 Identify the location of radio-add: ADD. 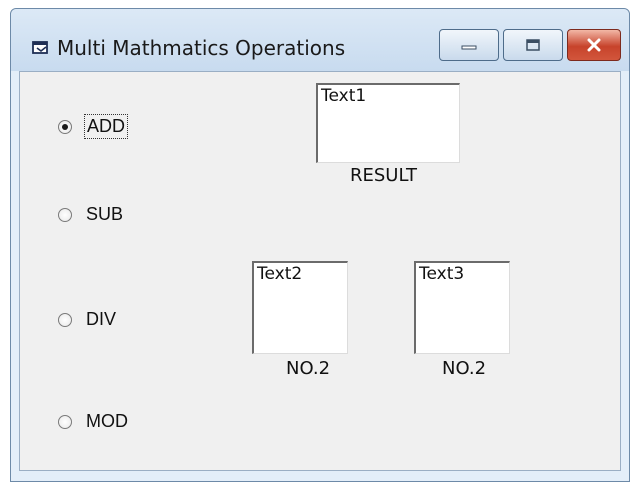
(93, 126).